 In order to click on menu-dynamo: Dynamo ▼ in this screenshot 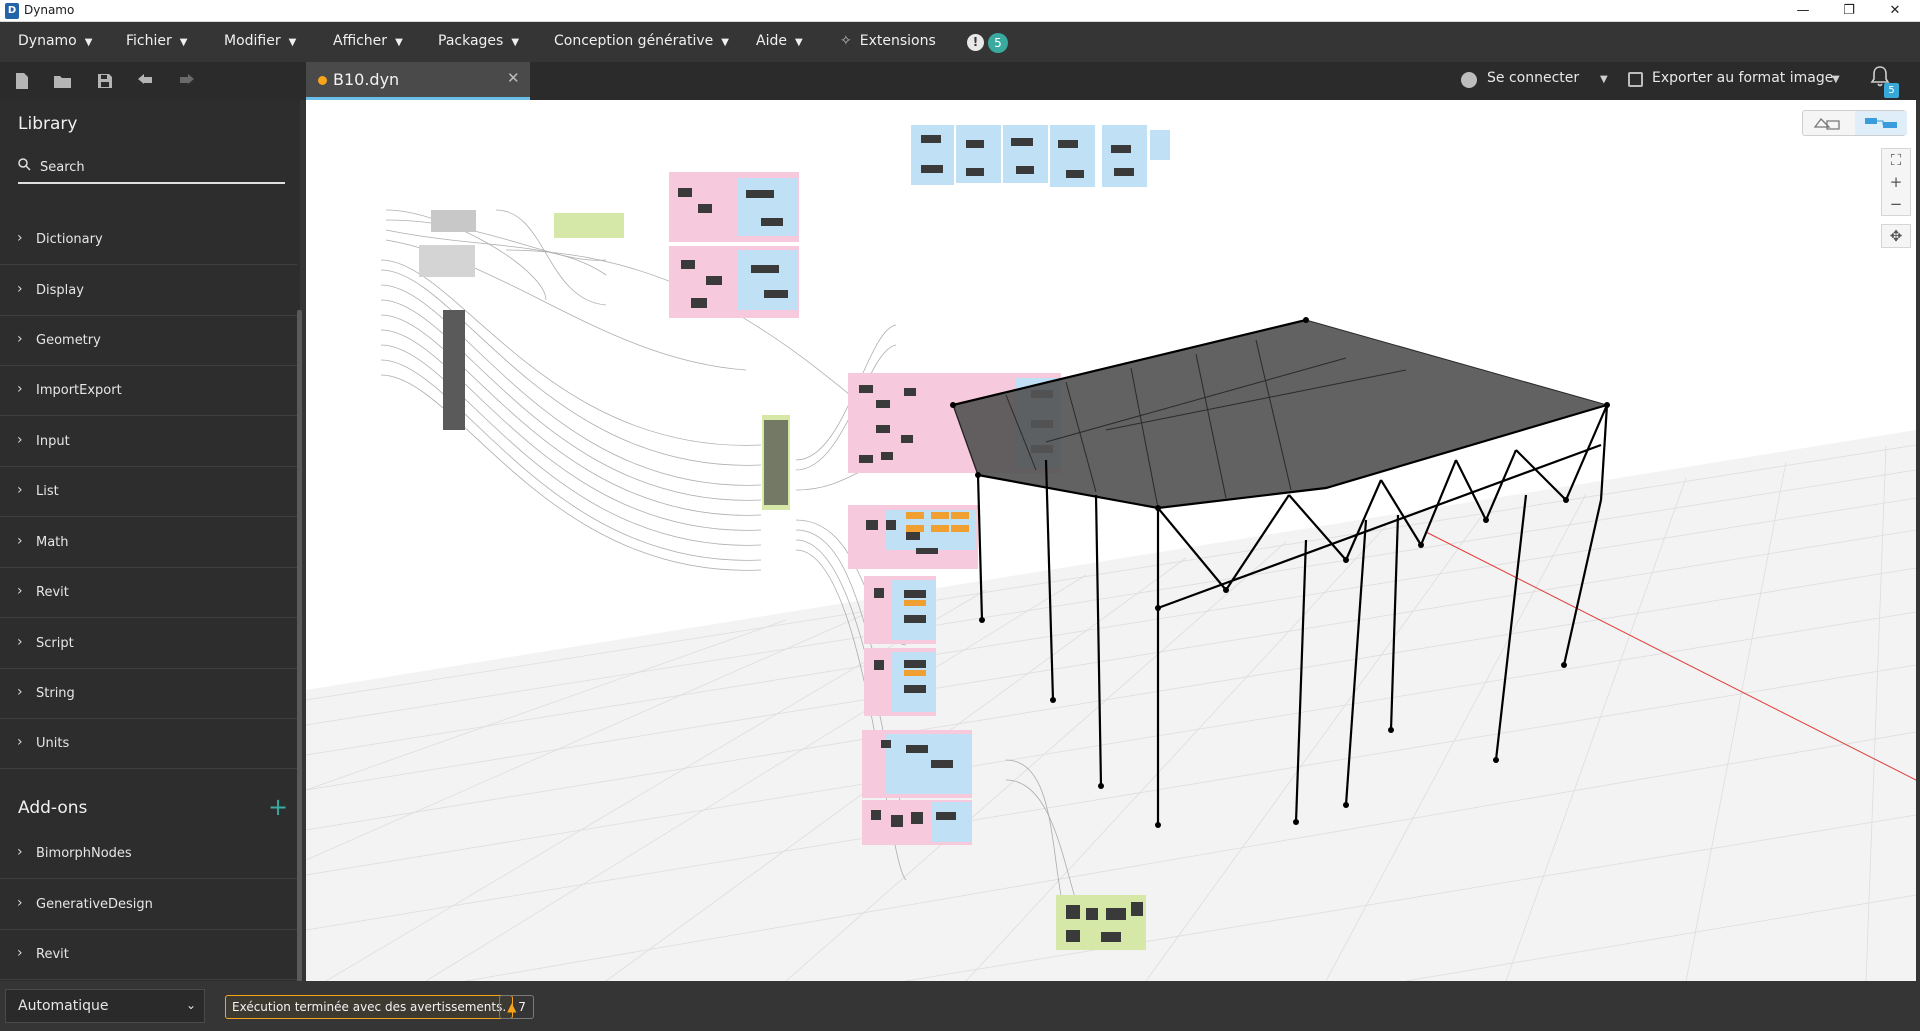, I will do `click(55, 41)`.